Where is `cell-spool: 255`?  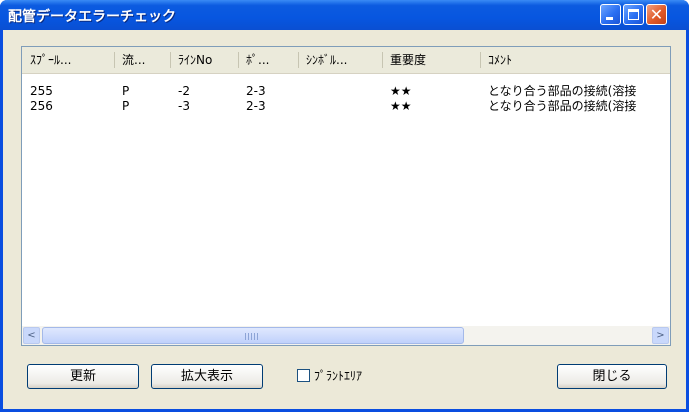
cell-spool: 255 is located at coordinates (41, 91).